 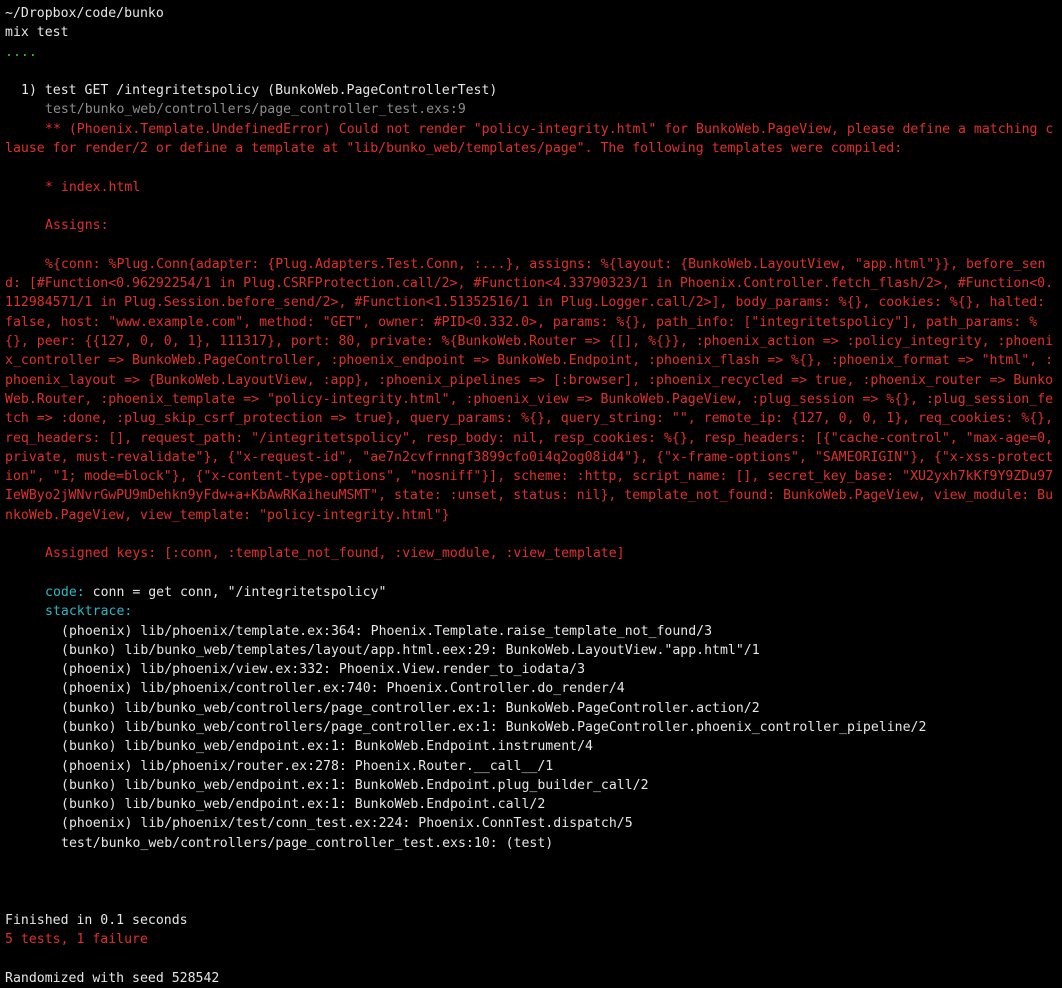 What do you see at coordinates (89, 612) in the screenshot?
I see `stacktrace-label: stacktrace:` at bounding box center [89, 612].